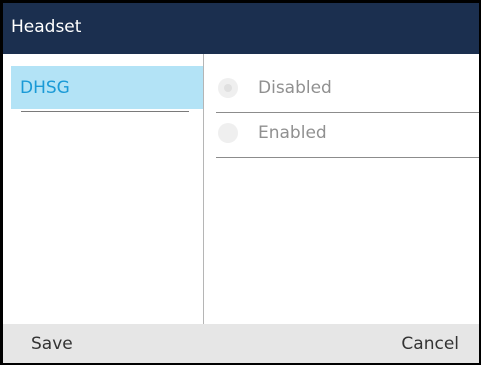  Describe the element at coordinates (46, 27) in the screenshot. I see `screen-title: Headset` at that location.